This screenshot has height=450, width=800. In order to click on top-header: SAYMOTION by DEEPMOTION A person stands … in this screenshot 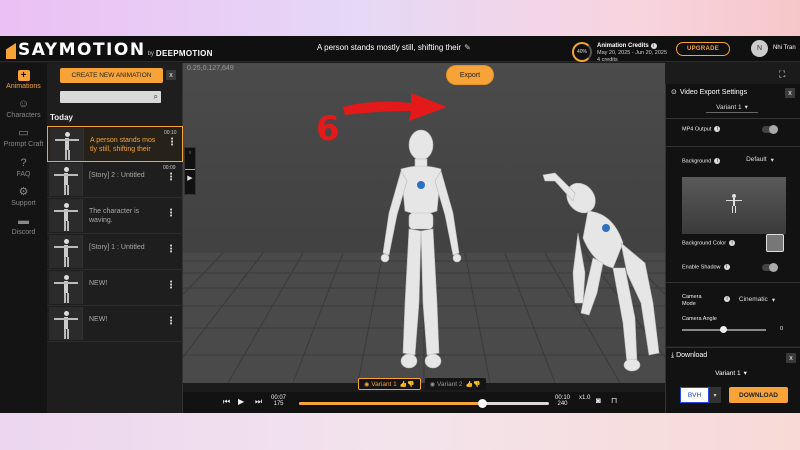, I will do `click(400, 49)`.